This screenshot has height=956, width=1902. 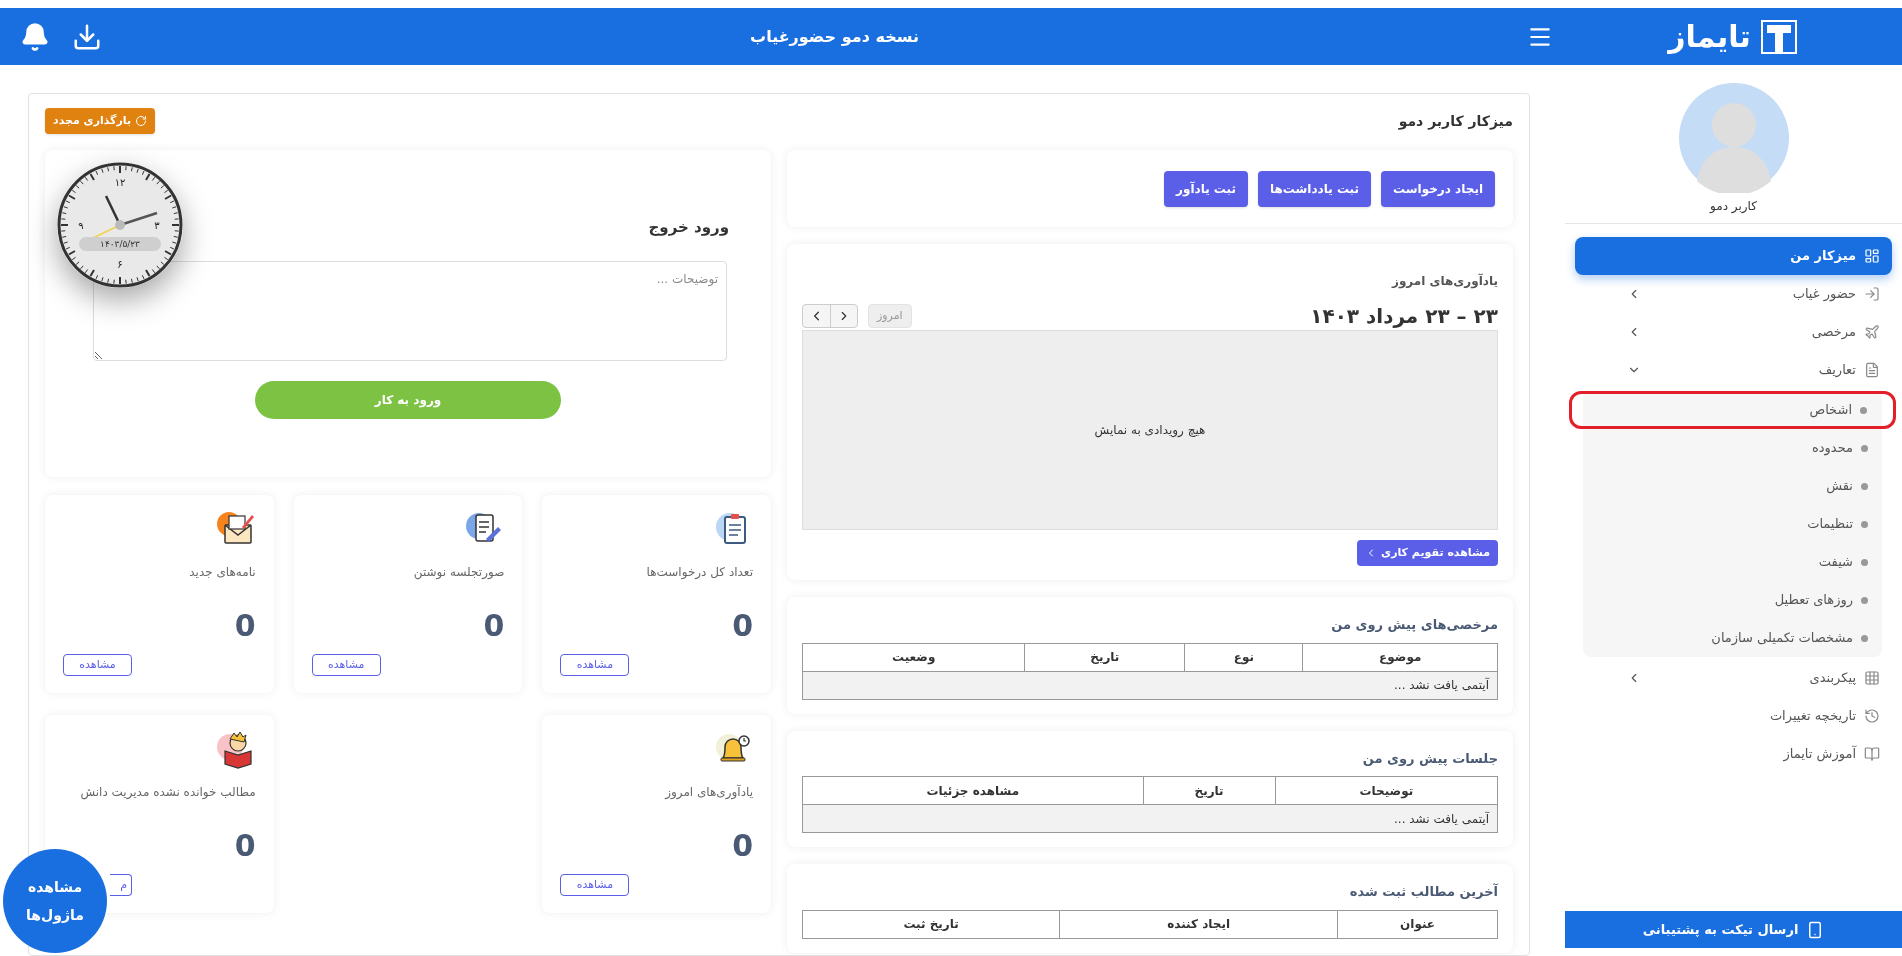 What do you see at coordinates (121, 885) in the screenshot?
I see `view-button: م` at bounding box center [121, 885].